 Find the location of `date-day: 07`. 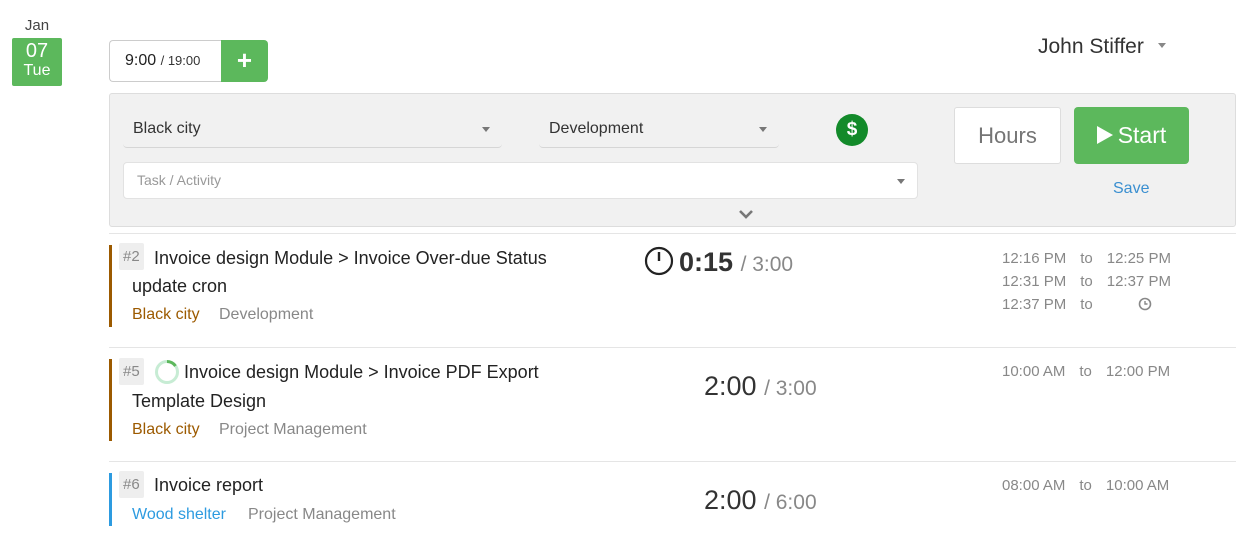

date-day: 07 is located at coordinates (37, 51).